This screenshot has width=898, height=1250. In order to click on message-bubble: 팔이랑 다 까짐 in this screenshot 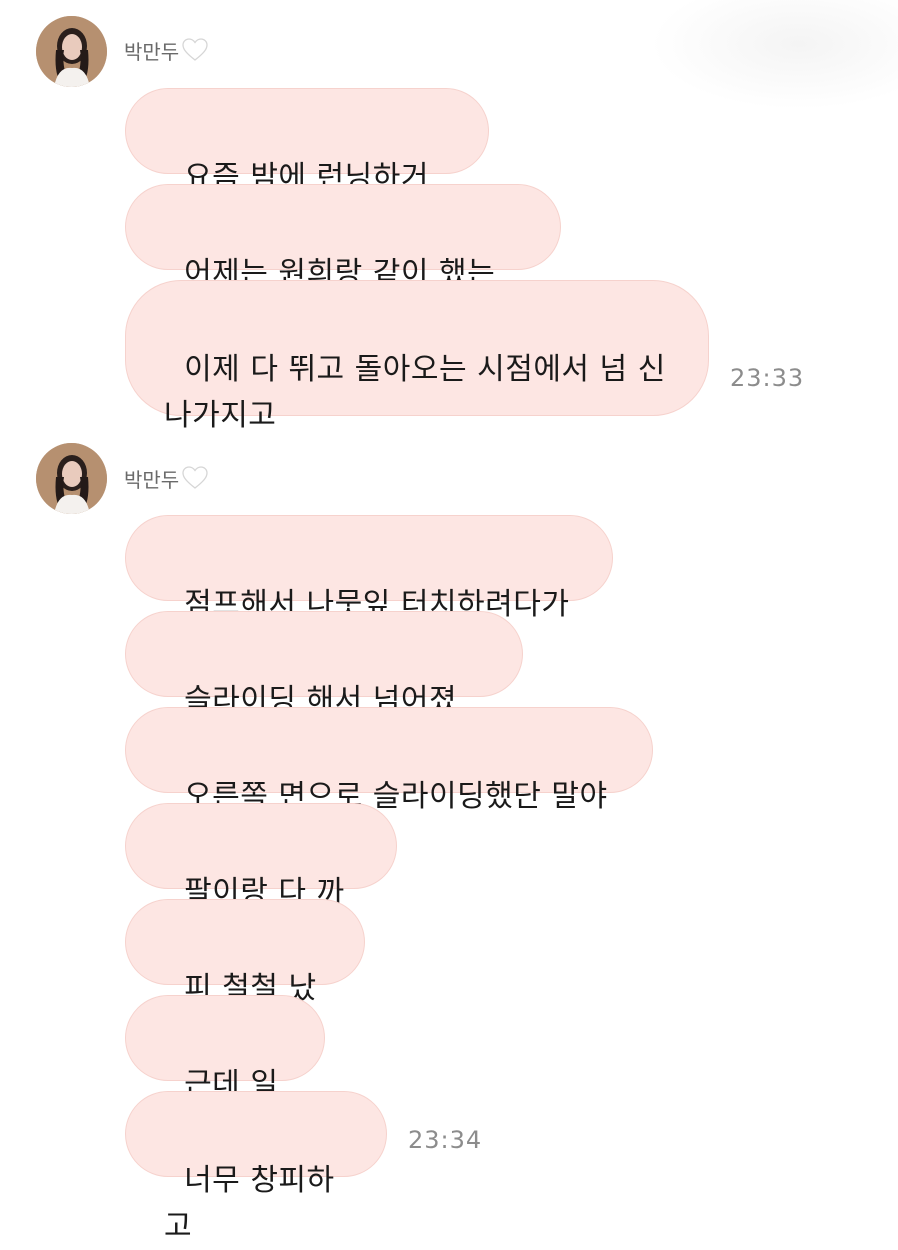, I will do `click(261, 879)`.